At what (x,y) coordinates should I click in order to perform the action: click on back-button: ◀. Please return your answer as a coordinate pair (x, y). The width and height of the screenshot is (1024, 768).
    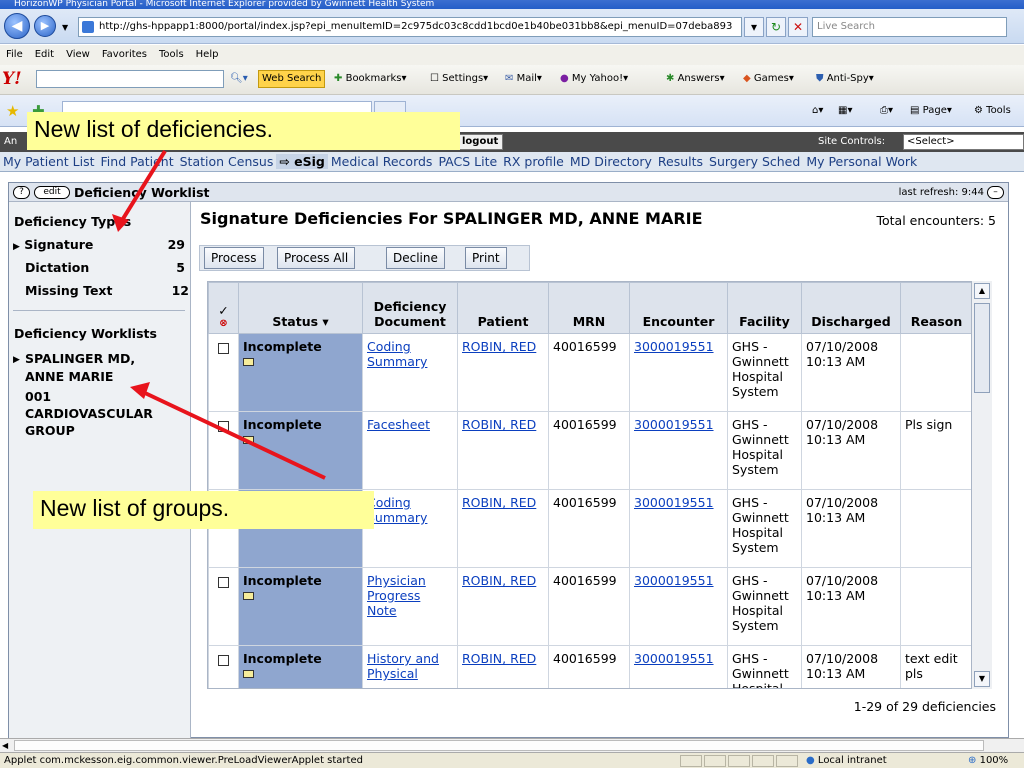
    Looking at the image, I should click on (17, 26).